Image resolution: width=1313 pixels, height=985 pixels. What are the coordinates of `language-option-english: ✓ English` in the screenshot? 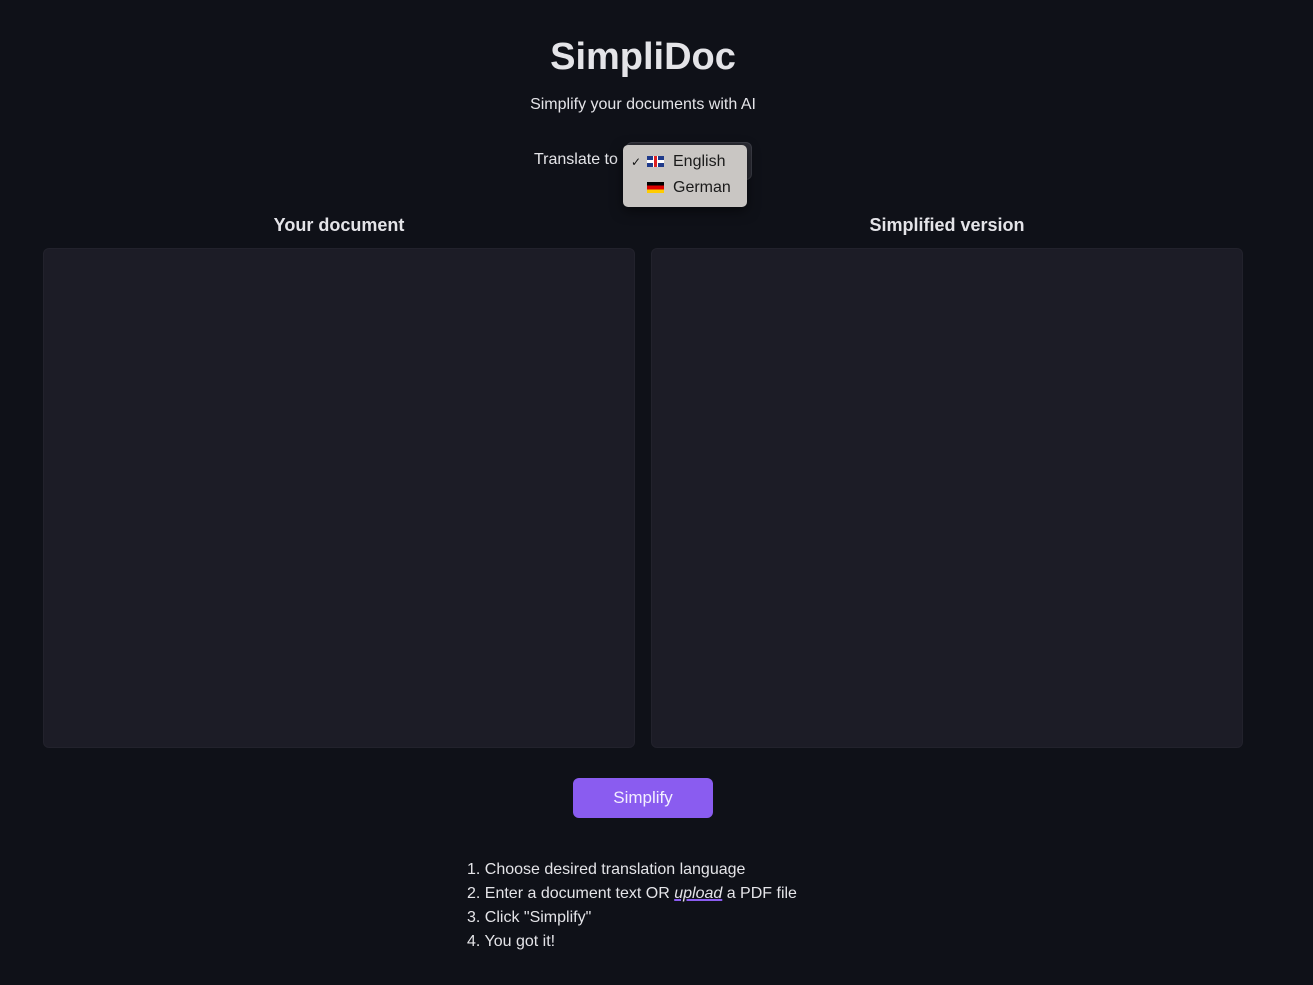 It's located at (685, 162).